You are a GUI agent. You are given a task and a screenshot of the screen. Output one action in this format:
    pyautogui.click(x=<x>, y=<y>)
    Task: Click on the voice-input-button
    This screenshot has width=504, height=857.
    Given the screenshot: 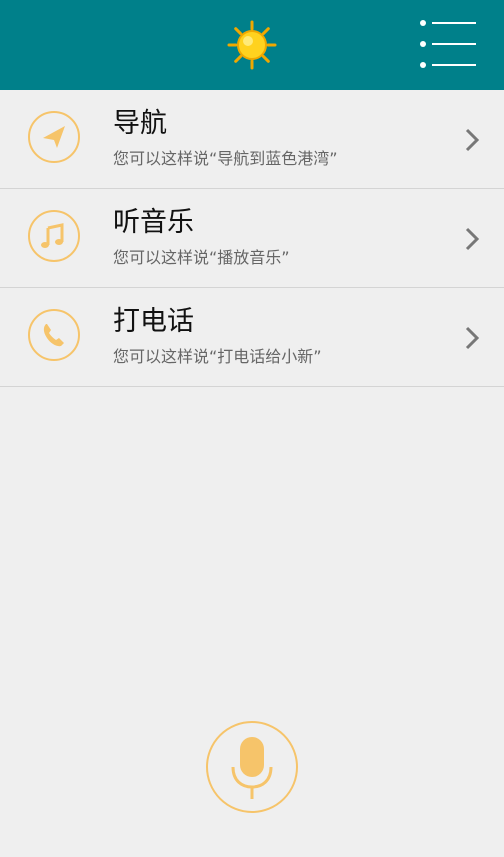 What is the action you would take?
    pyautogui.click(x=252, y=767)
    